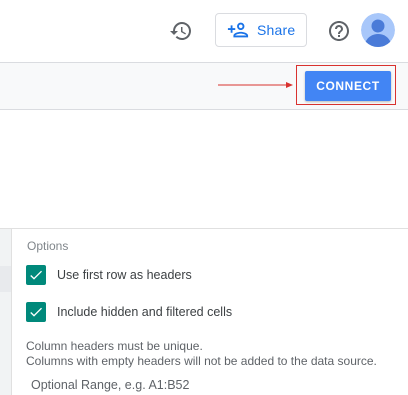  I want to click on history-icon, so click(180, 31).